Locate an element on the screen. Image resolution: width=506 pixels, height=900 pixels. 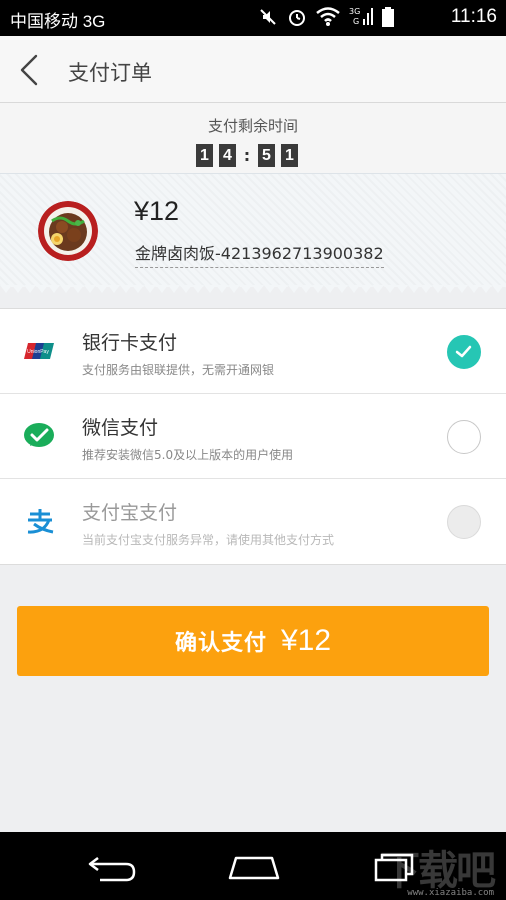
alipay-icon is located at coordinates (40, 521).